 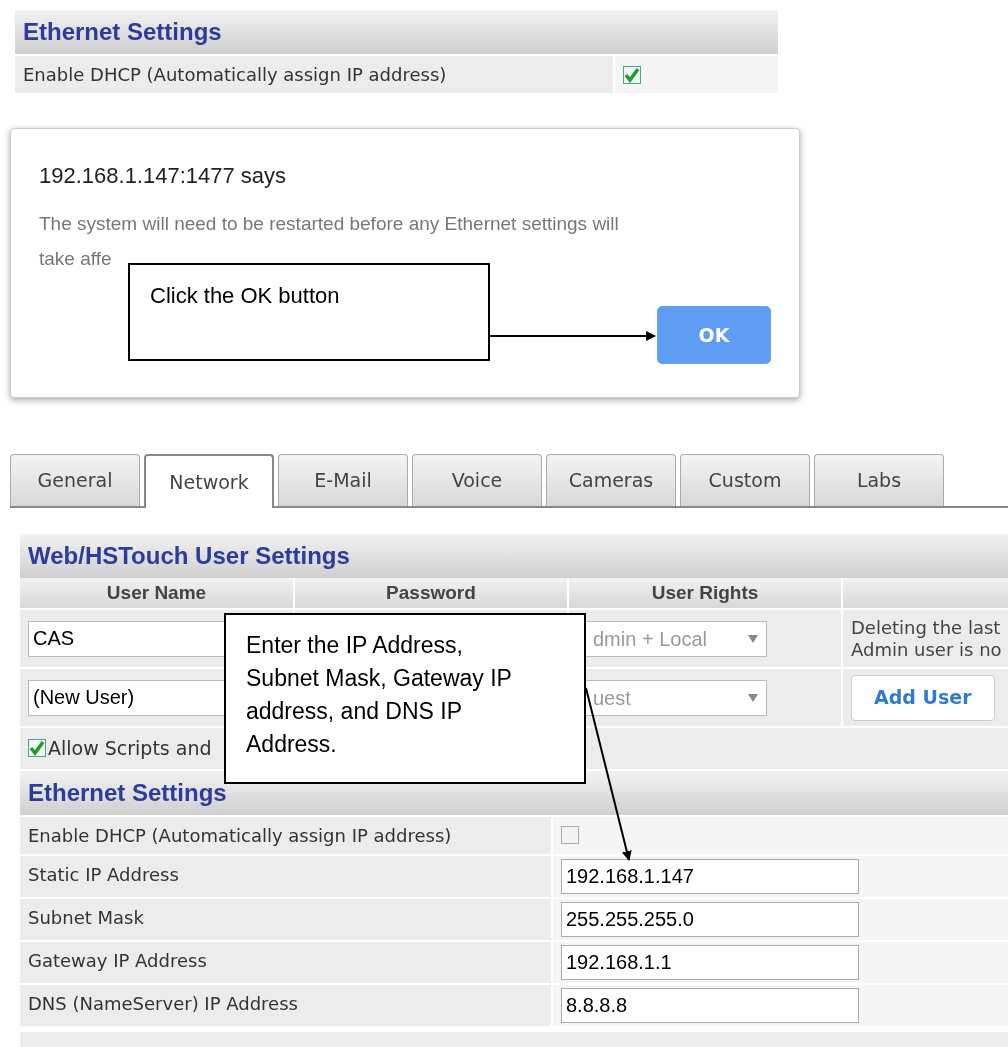 What do you see at coordinates (209, 481) in the screenshot?
I see `tab: Network` at bounding box center [209, 481].